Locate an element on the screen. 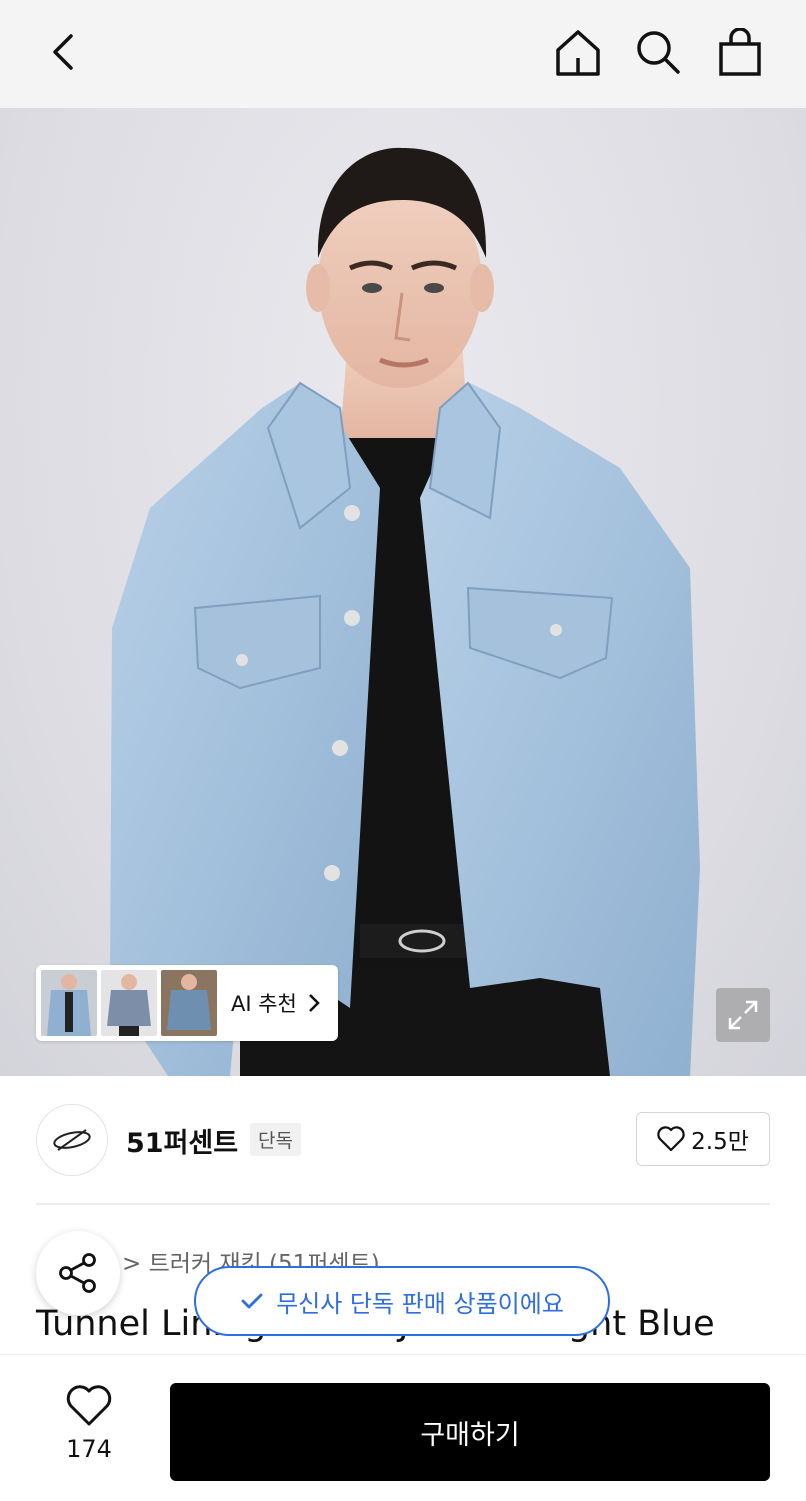 The width and height of the screenshot is (806, 1501). brand-like-button: 2.5만 is located at coordinates (703, 1139).